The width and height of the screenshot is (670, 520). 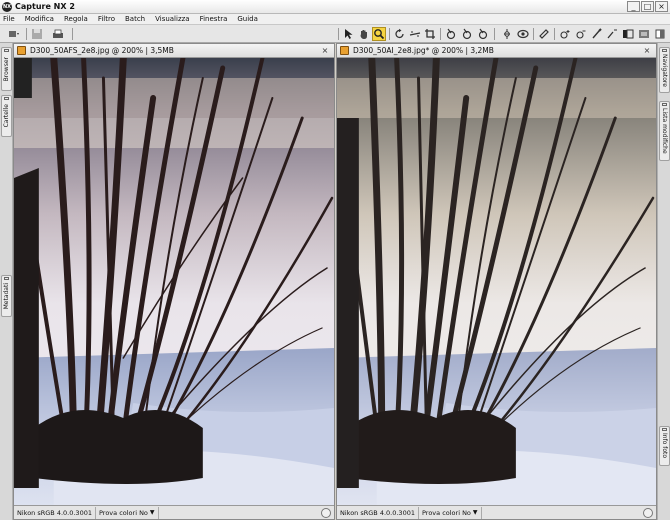 I want to click on lasso-icon, so click(x=544, y=34).